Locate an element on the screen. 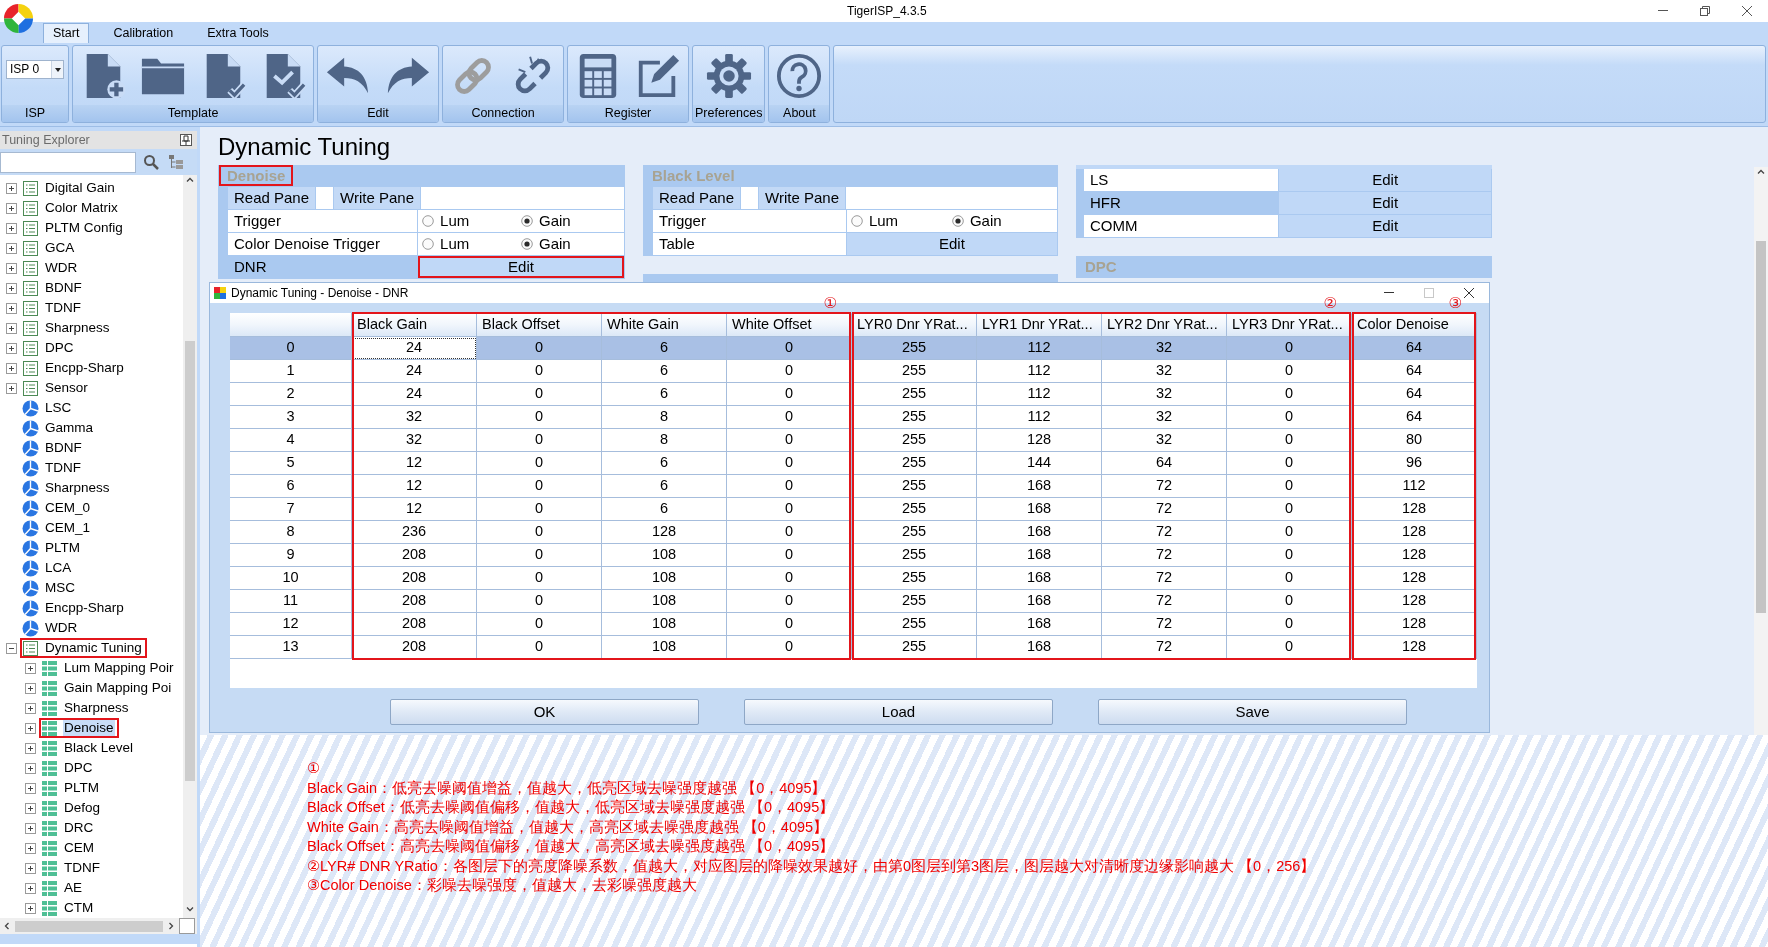  ribbon-tab: Extra Tools is located at coordinates (238, 33).